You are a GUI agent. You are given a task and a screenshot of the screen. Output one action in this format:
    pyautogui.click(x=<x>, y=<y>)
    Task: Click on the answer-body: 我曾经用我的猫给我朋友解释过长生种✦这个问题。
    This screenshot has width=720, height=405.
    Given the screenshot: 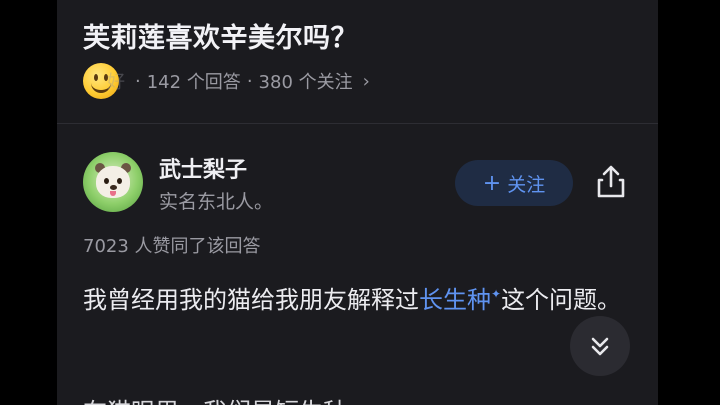 What is the action you would take?
    pyautogui.click(x=353, y=300)
    